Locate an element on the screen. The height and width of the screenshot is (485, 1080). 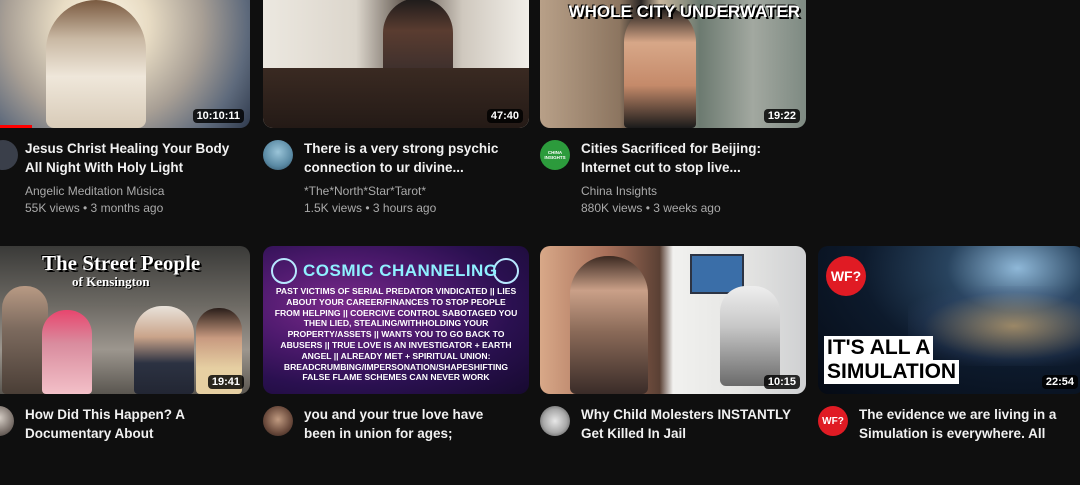
avatar-logo-text: WF? is located at coordinates (833, 421).